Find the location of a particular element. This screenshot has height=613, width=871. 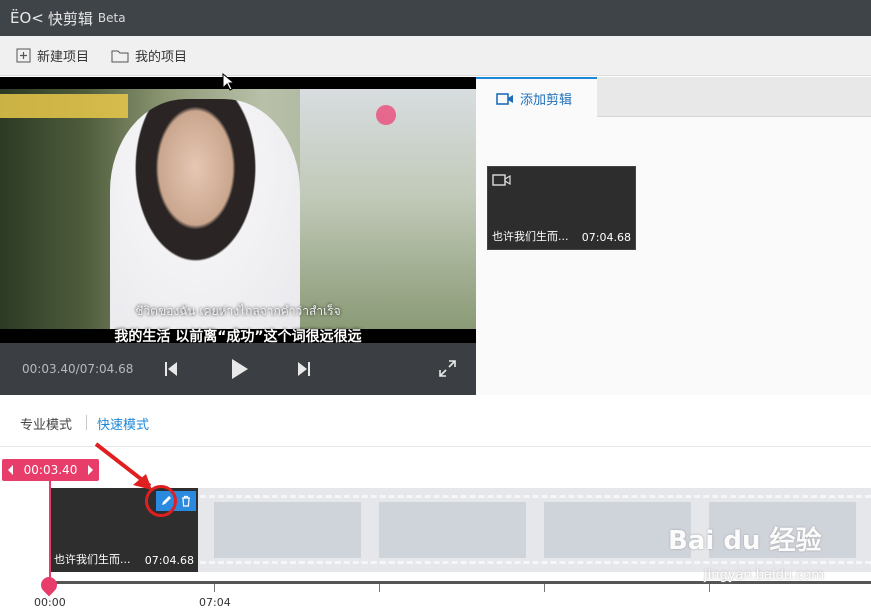

mouse-cursor-icon is located at coordinates (229, 83).